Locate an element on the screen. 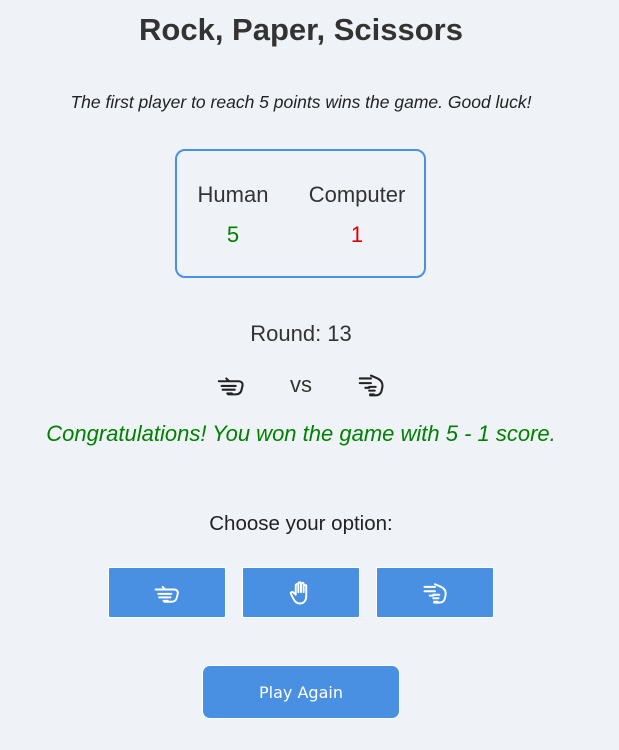  scissors-button is located at coordinates (435, 592).